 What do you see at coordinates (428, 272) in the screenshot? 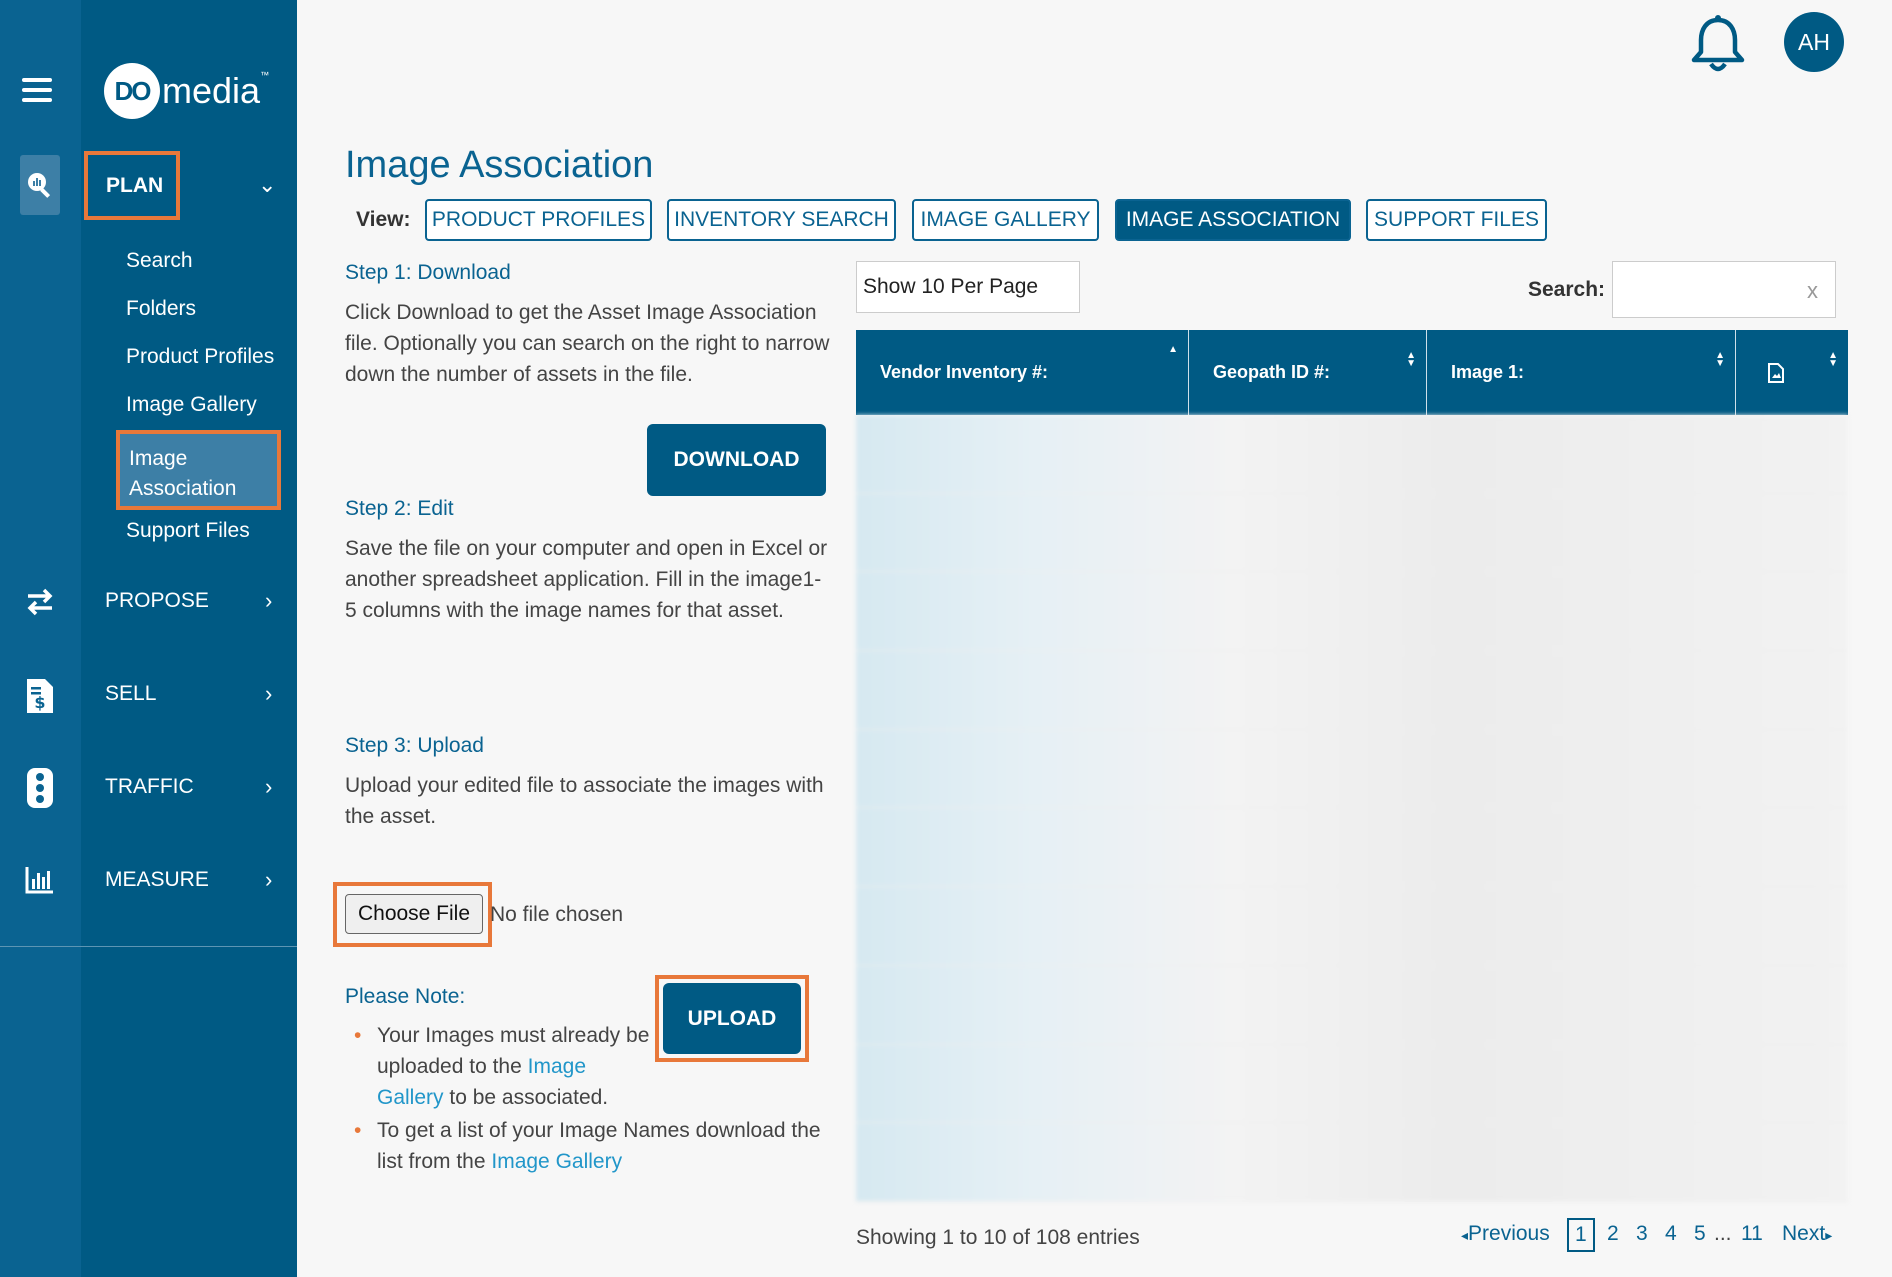
I see `step1-title: Step 1: Download` at bounding box center [428, 272].